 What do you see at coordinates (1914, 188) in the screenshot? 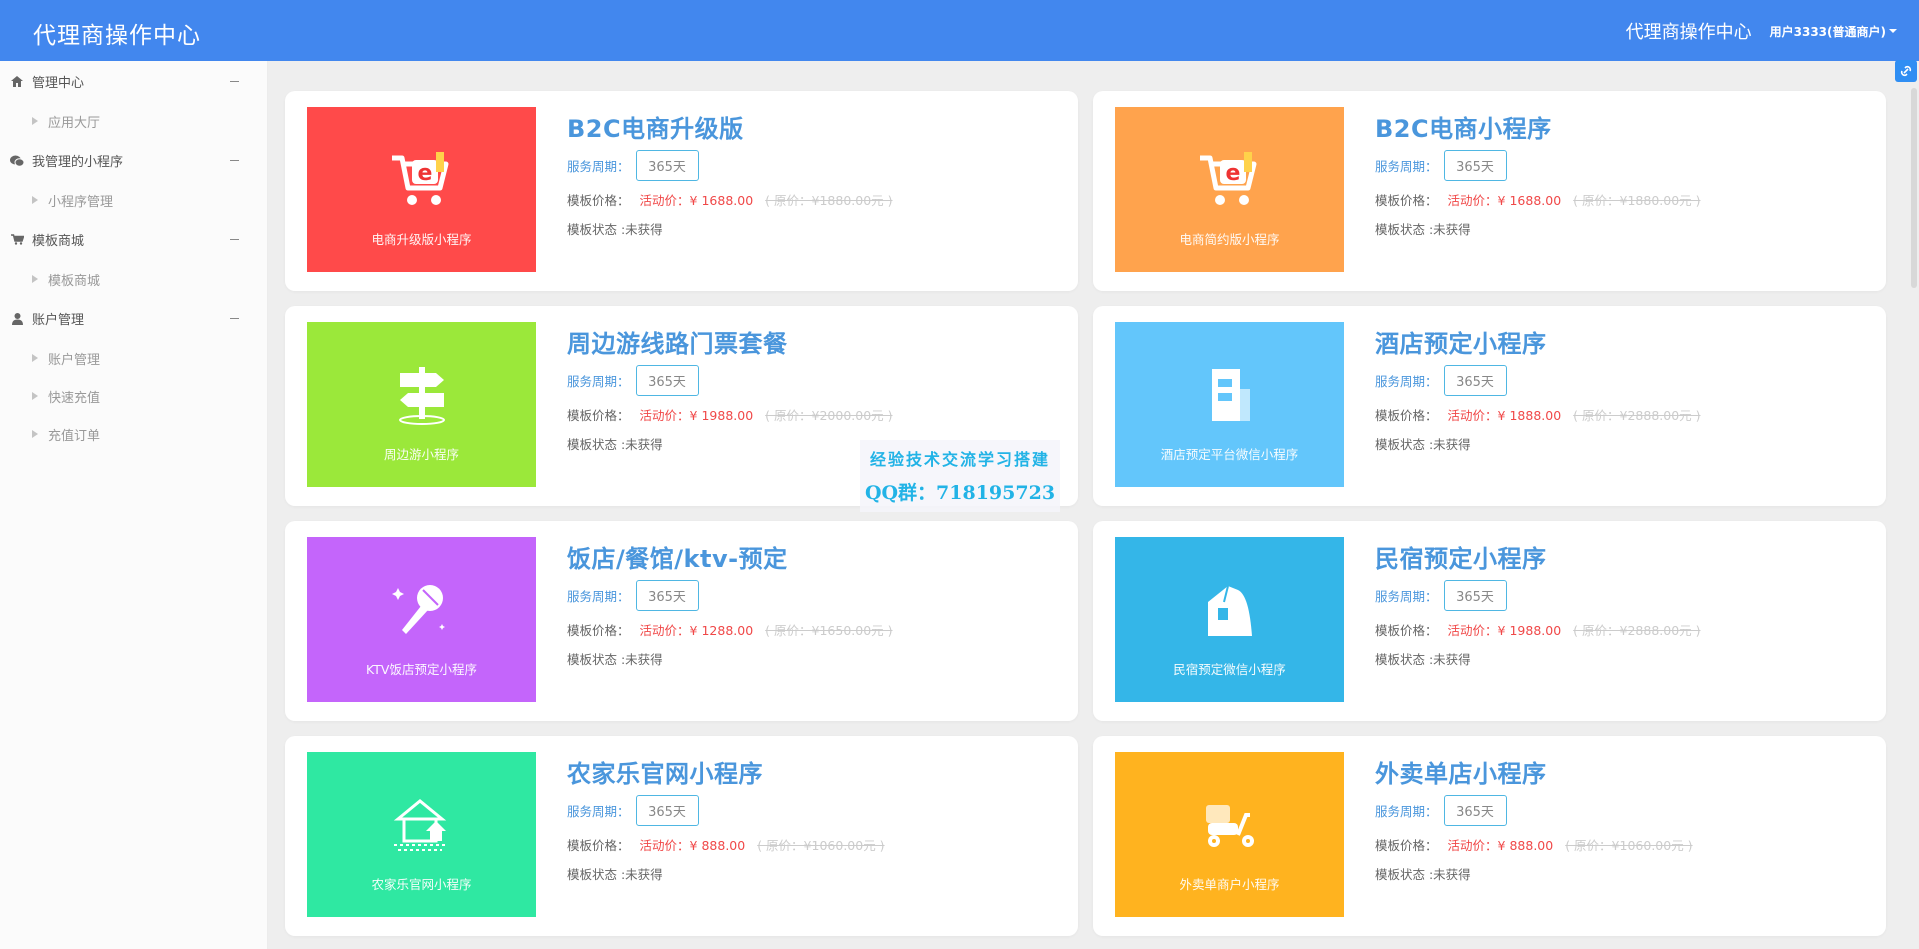
I see `scrollbar` at bounding box center [1914, 188].